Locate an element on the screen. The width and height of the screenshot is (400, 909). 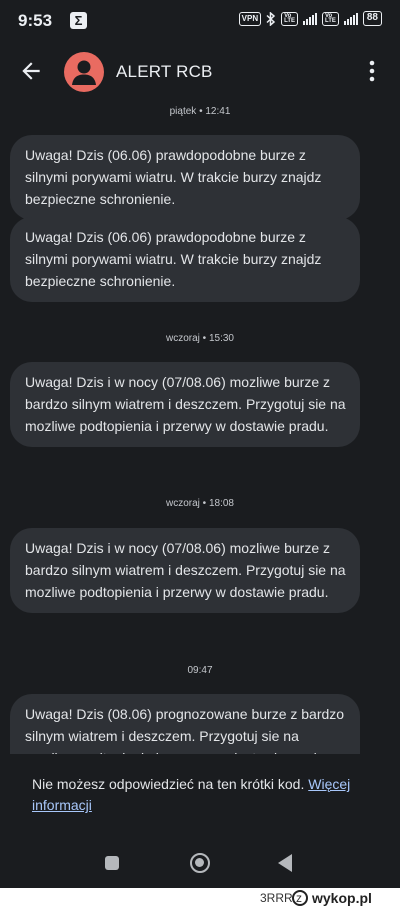
status-time: 9:53 is located at coordinates (35, 20).